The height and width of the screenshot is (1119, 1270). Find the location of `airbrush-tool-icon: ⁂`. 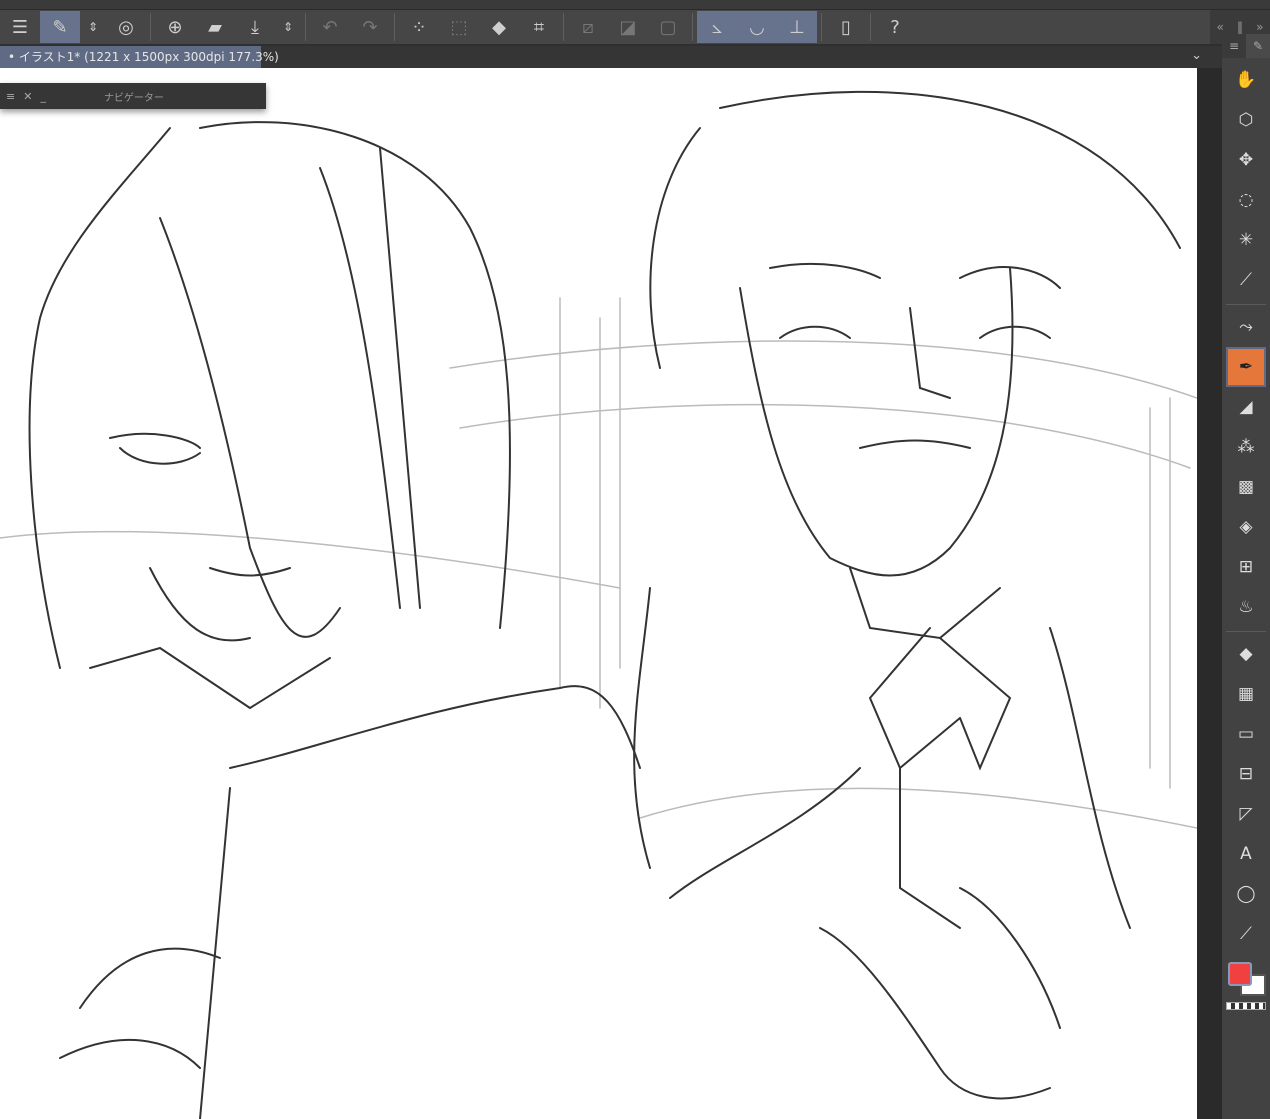

airbrush-tool-icon: ⁂ is located at coordinates (1246, 447).